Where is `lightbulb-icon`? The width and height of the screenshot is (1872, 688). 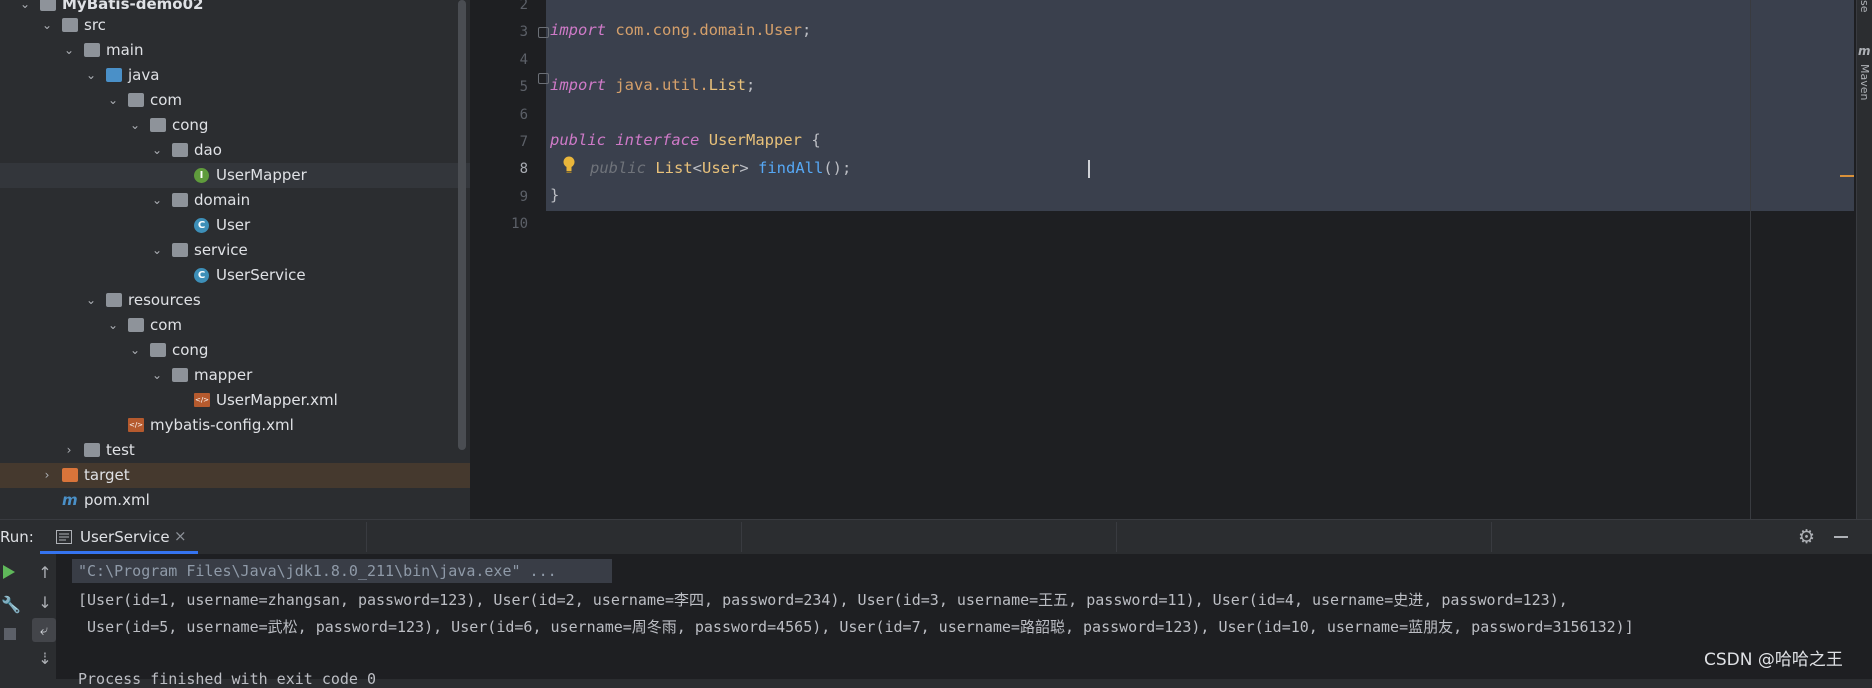
lightbulb-icon is located at coordinates (569, 165).